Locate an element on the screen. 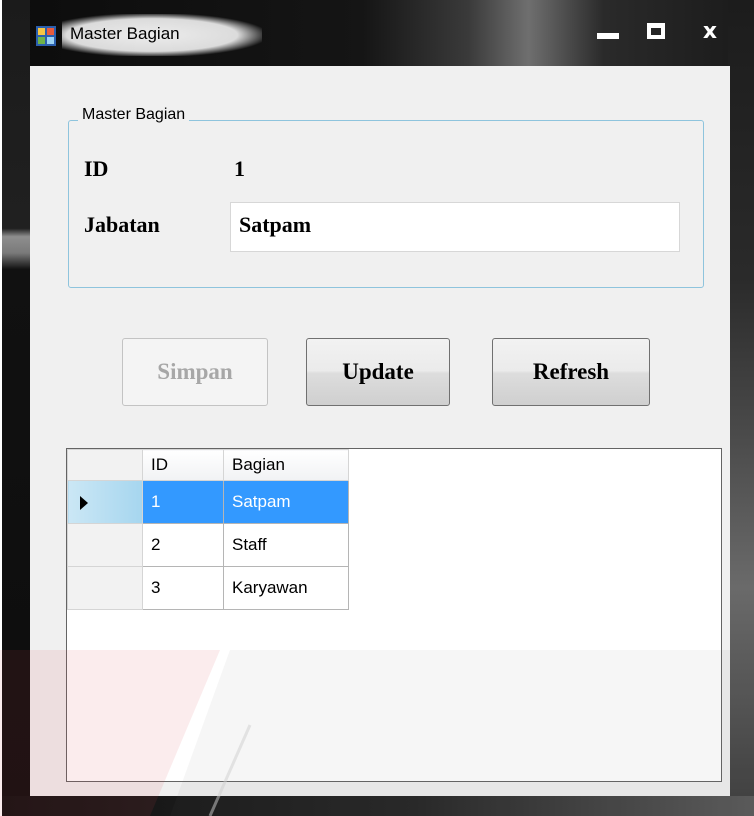 The image size is (754, 816). maximize-icon is located at coordinates (656, 31).